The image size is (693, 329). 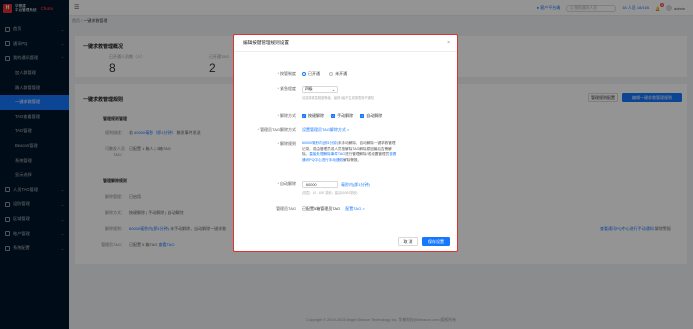 I want to click on auto-release-input: 60000, so click(x=320, y=184).